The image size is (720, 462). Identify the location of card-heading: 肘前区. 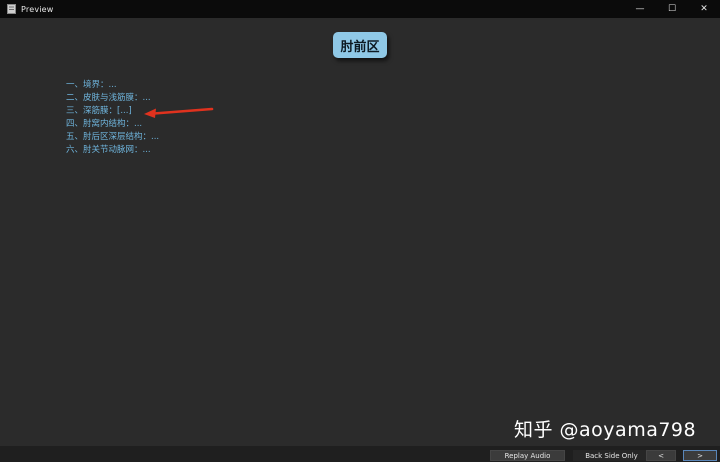
(360, 45).